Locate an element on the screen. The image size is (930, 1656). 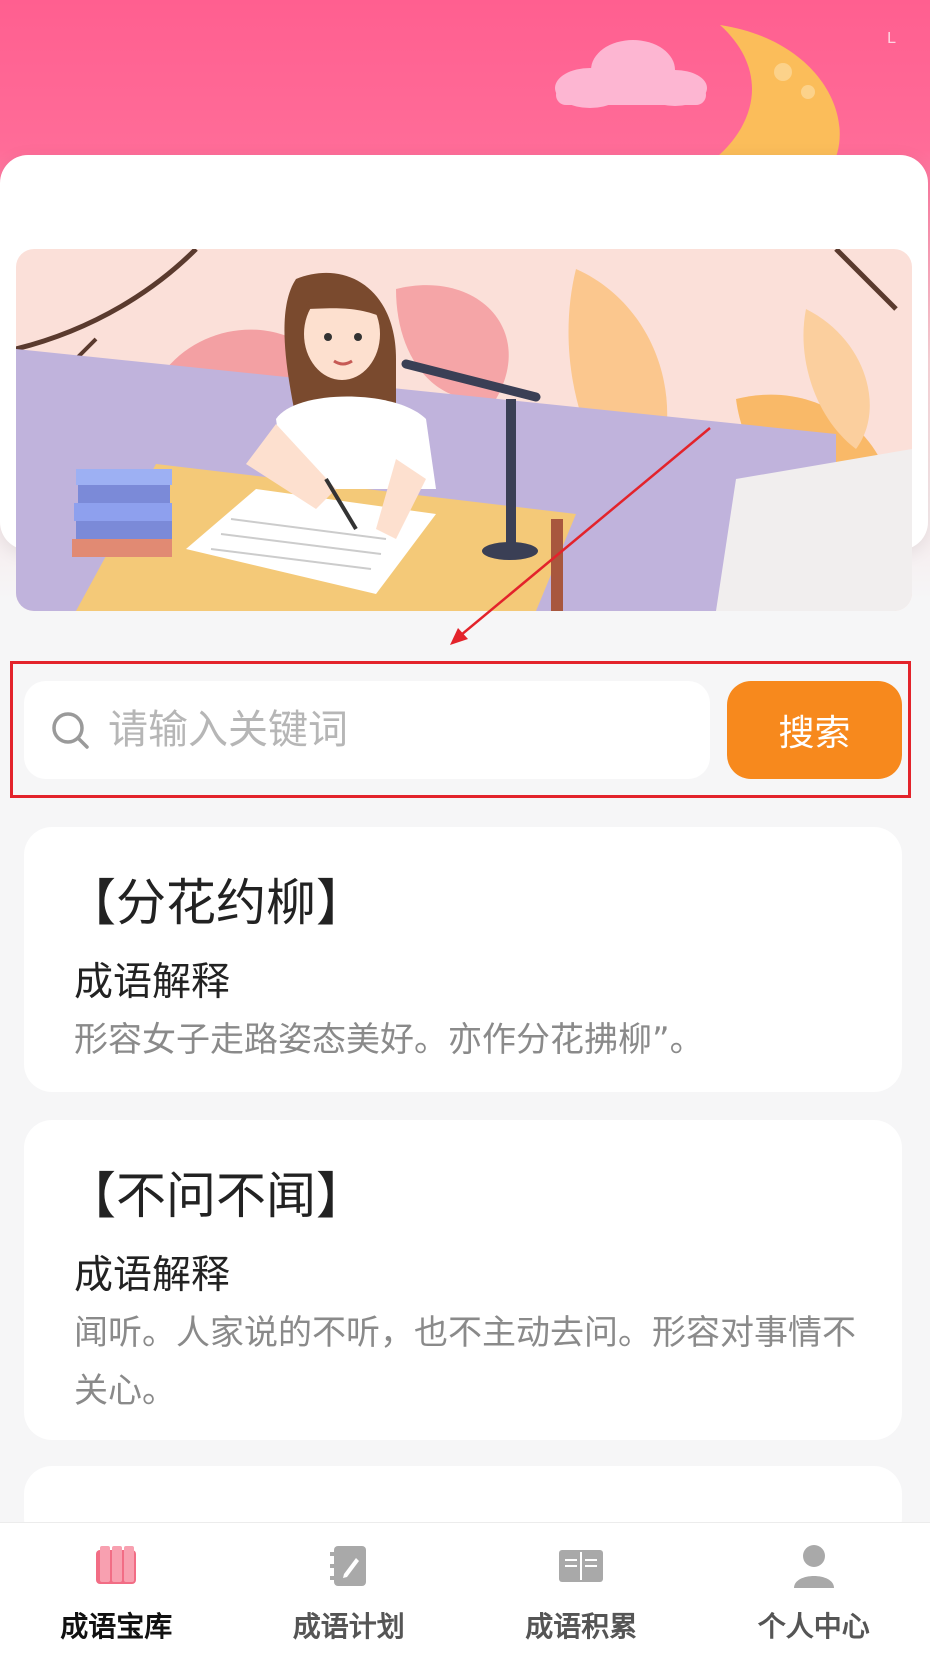
nav-label: 成语宝库 is located at coordinates (116, 1626).